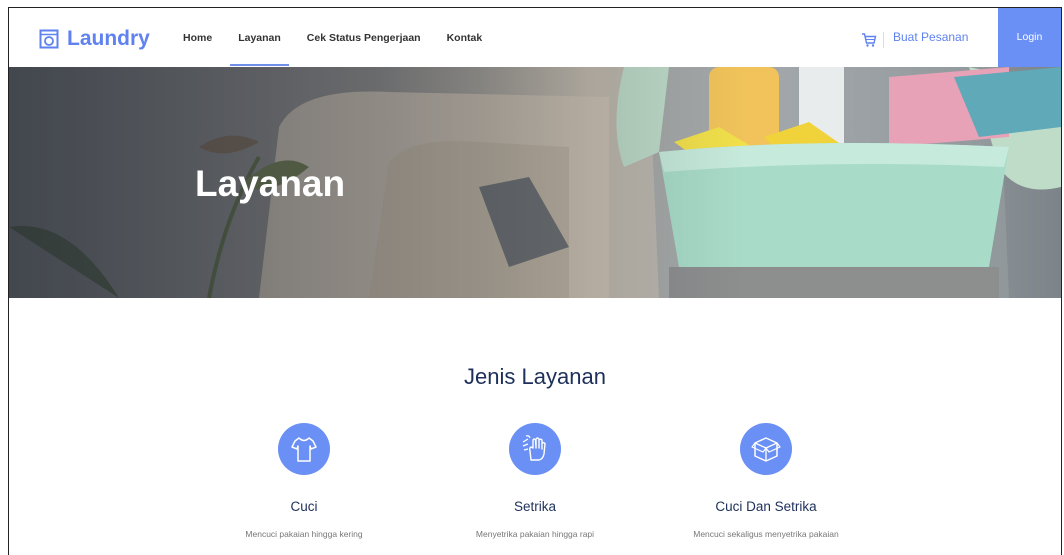 The height and width of the screenshot is (555, 1064). Describe the element at coordinates (869, 40) in the screenshot. I see `cart-icon` at that location.